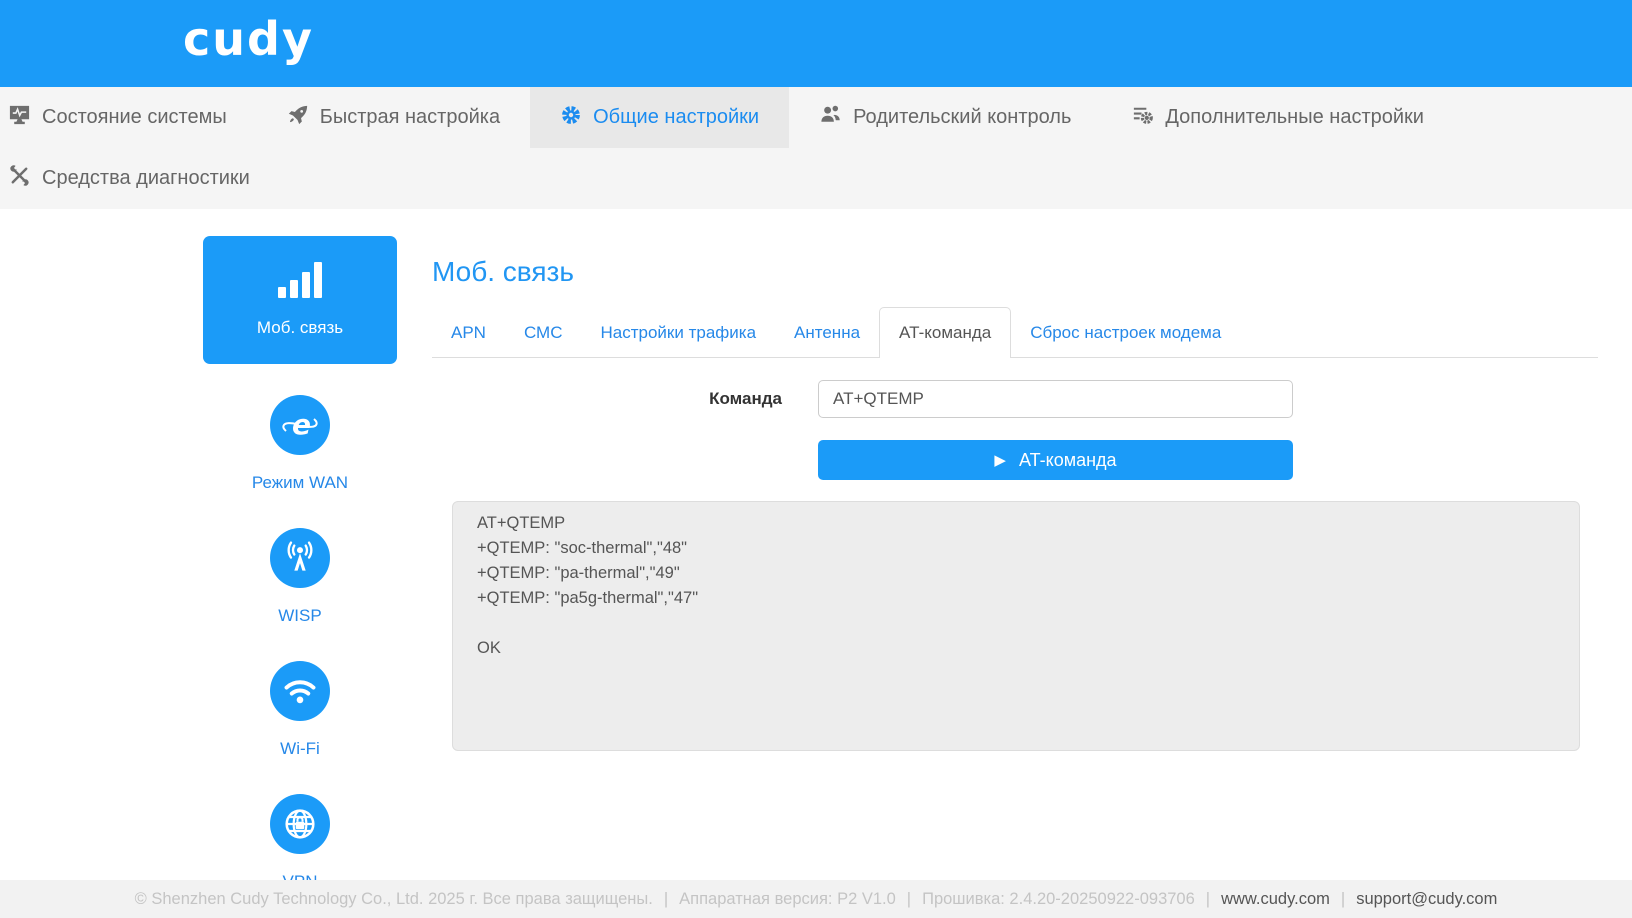 This screenshot has width=1632, height=918. I want to click on nav-item-diagnostics: Средства диагностики, so click(140, 178).